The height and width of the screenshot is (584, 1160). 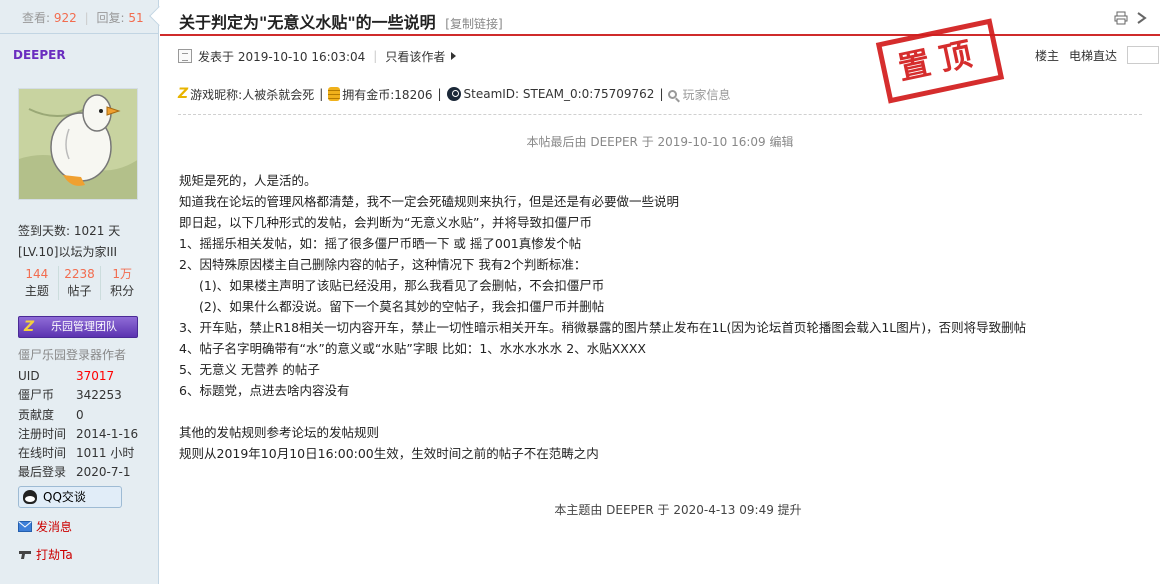 I want to click on profile-row: UID 37017, so click(x=78, y=376).